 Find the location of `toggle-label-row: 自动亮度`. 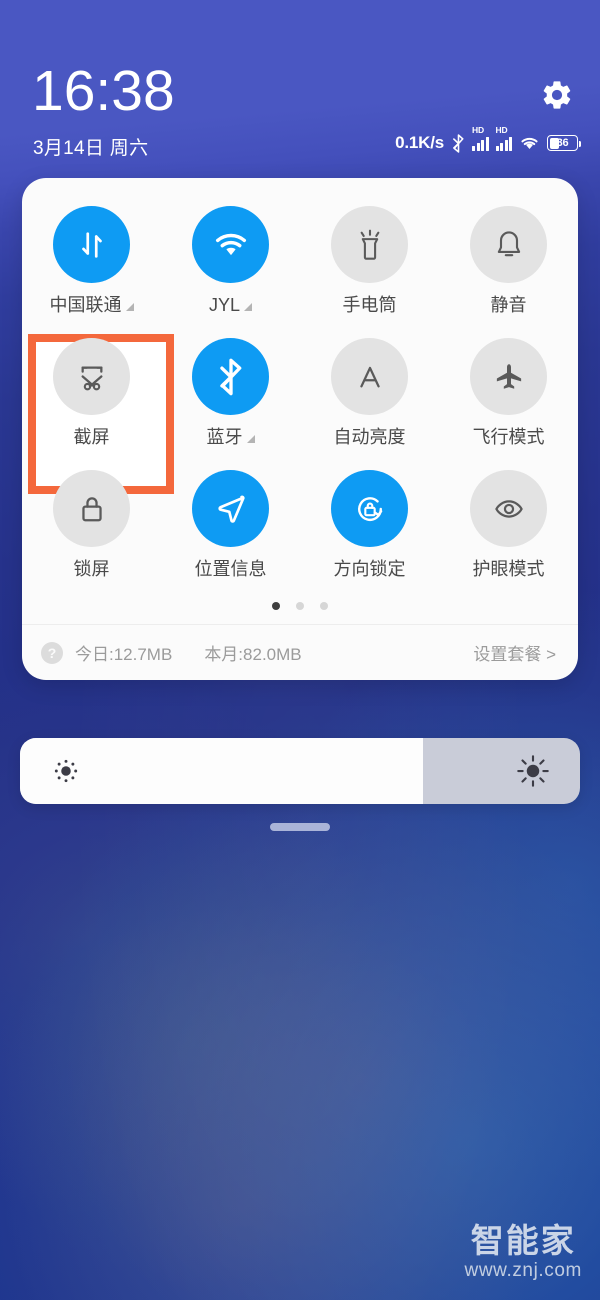

toggle-label-row: 自动亮度 is located at coordinates (370, 437).